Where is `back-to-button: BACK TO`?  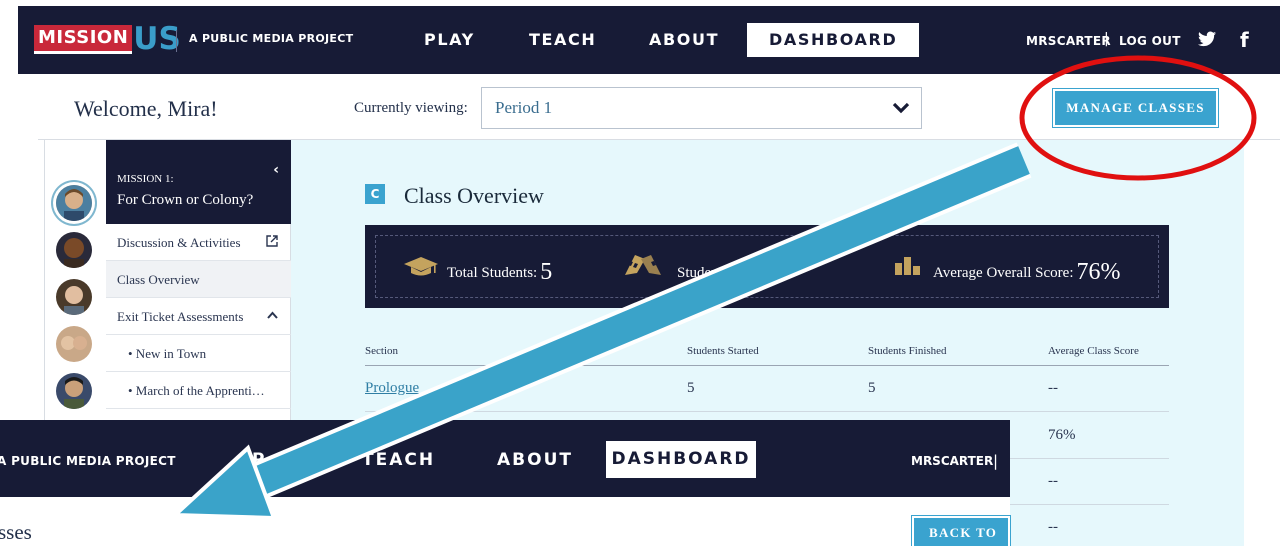 back-to-button: BACK TO is located at coordinates (961, 530).